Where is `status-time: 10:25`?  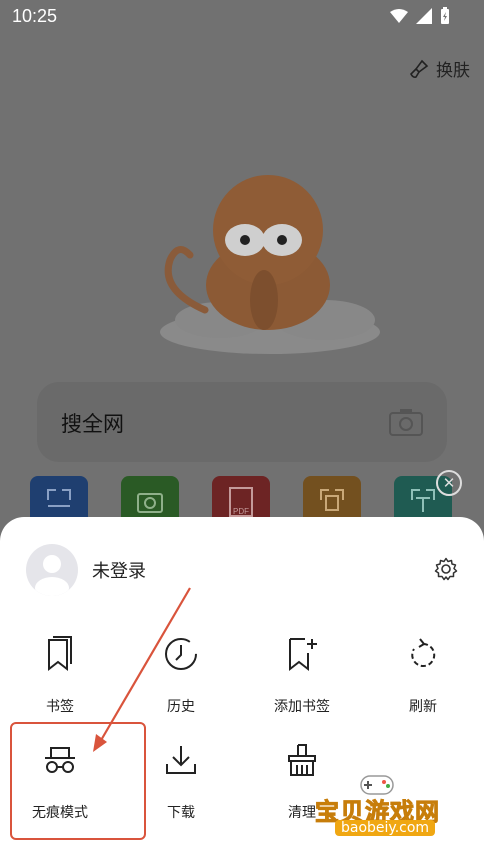 status-time: 10:25 is located at coordinates (35, 16).